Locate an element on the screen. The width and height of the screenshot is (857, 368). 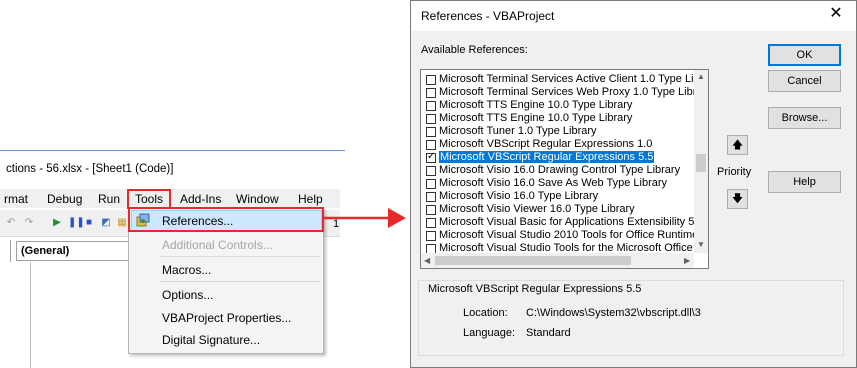
object-combo: (General) is located at coordinates (75, 251).